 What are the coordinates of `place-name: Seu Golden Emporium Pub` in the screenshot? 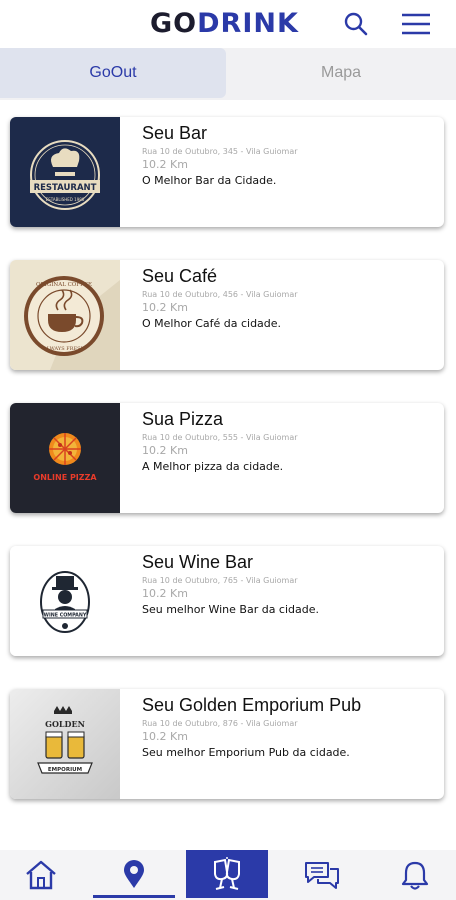 It's located at (252, 705).